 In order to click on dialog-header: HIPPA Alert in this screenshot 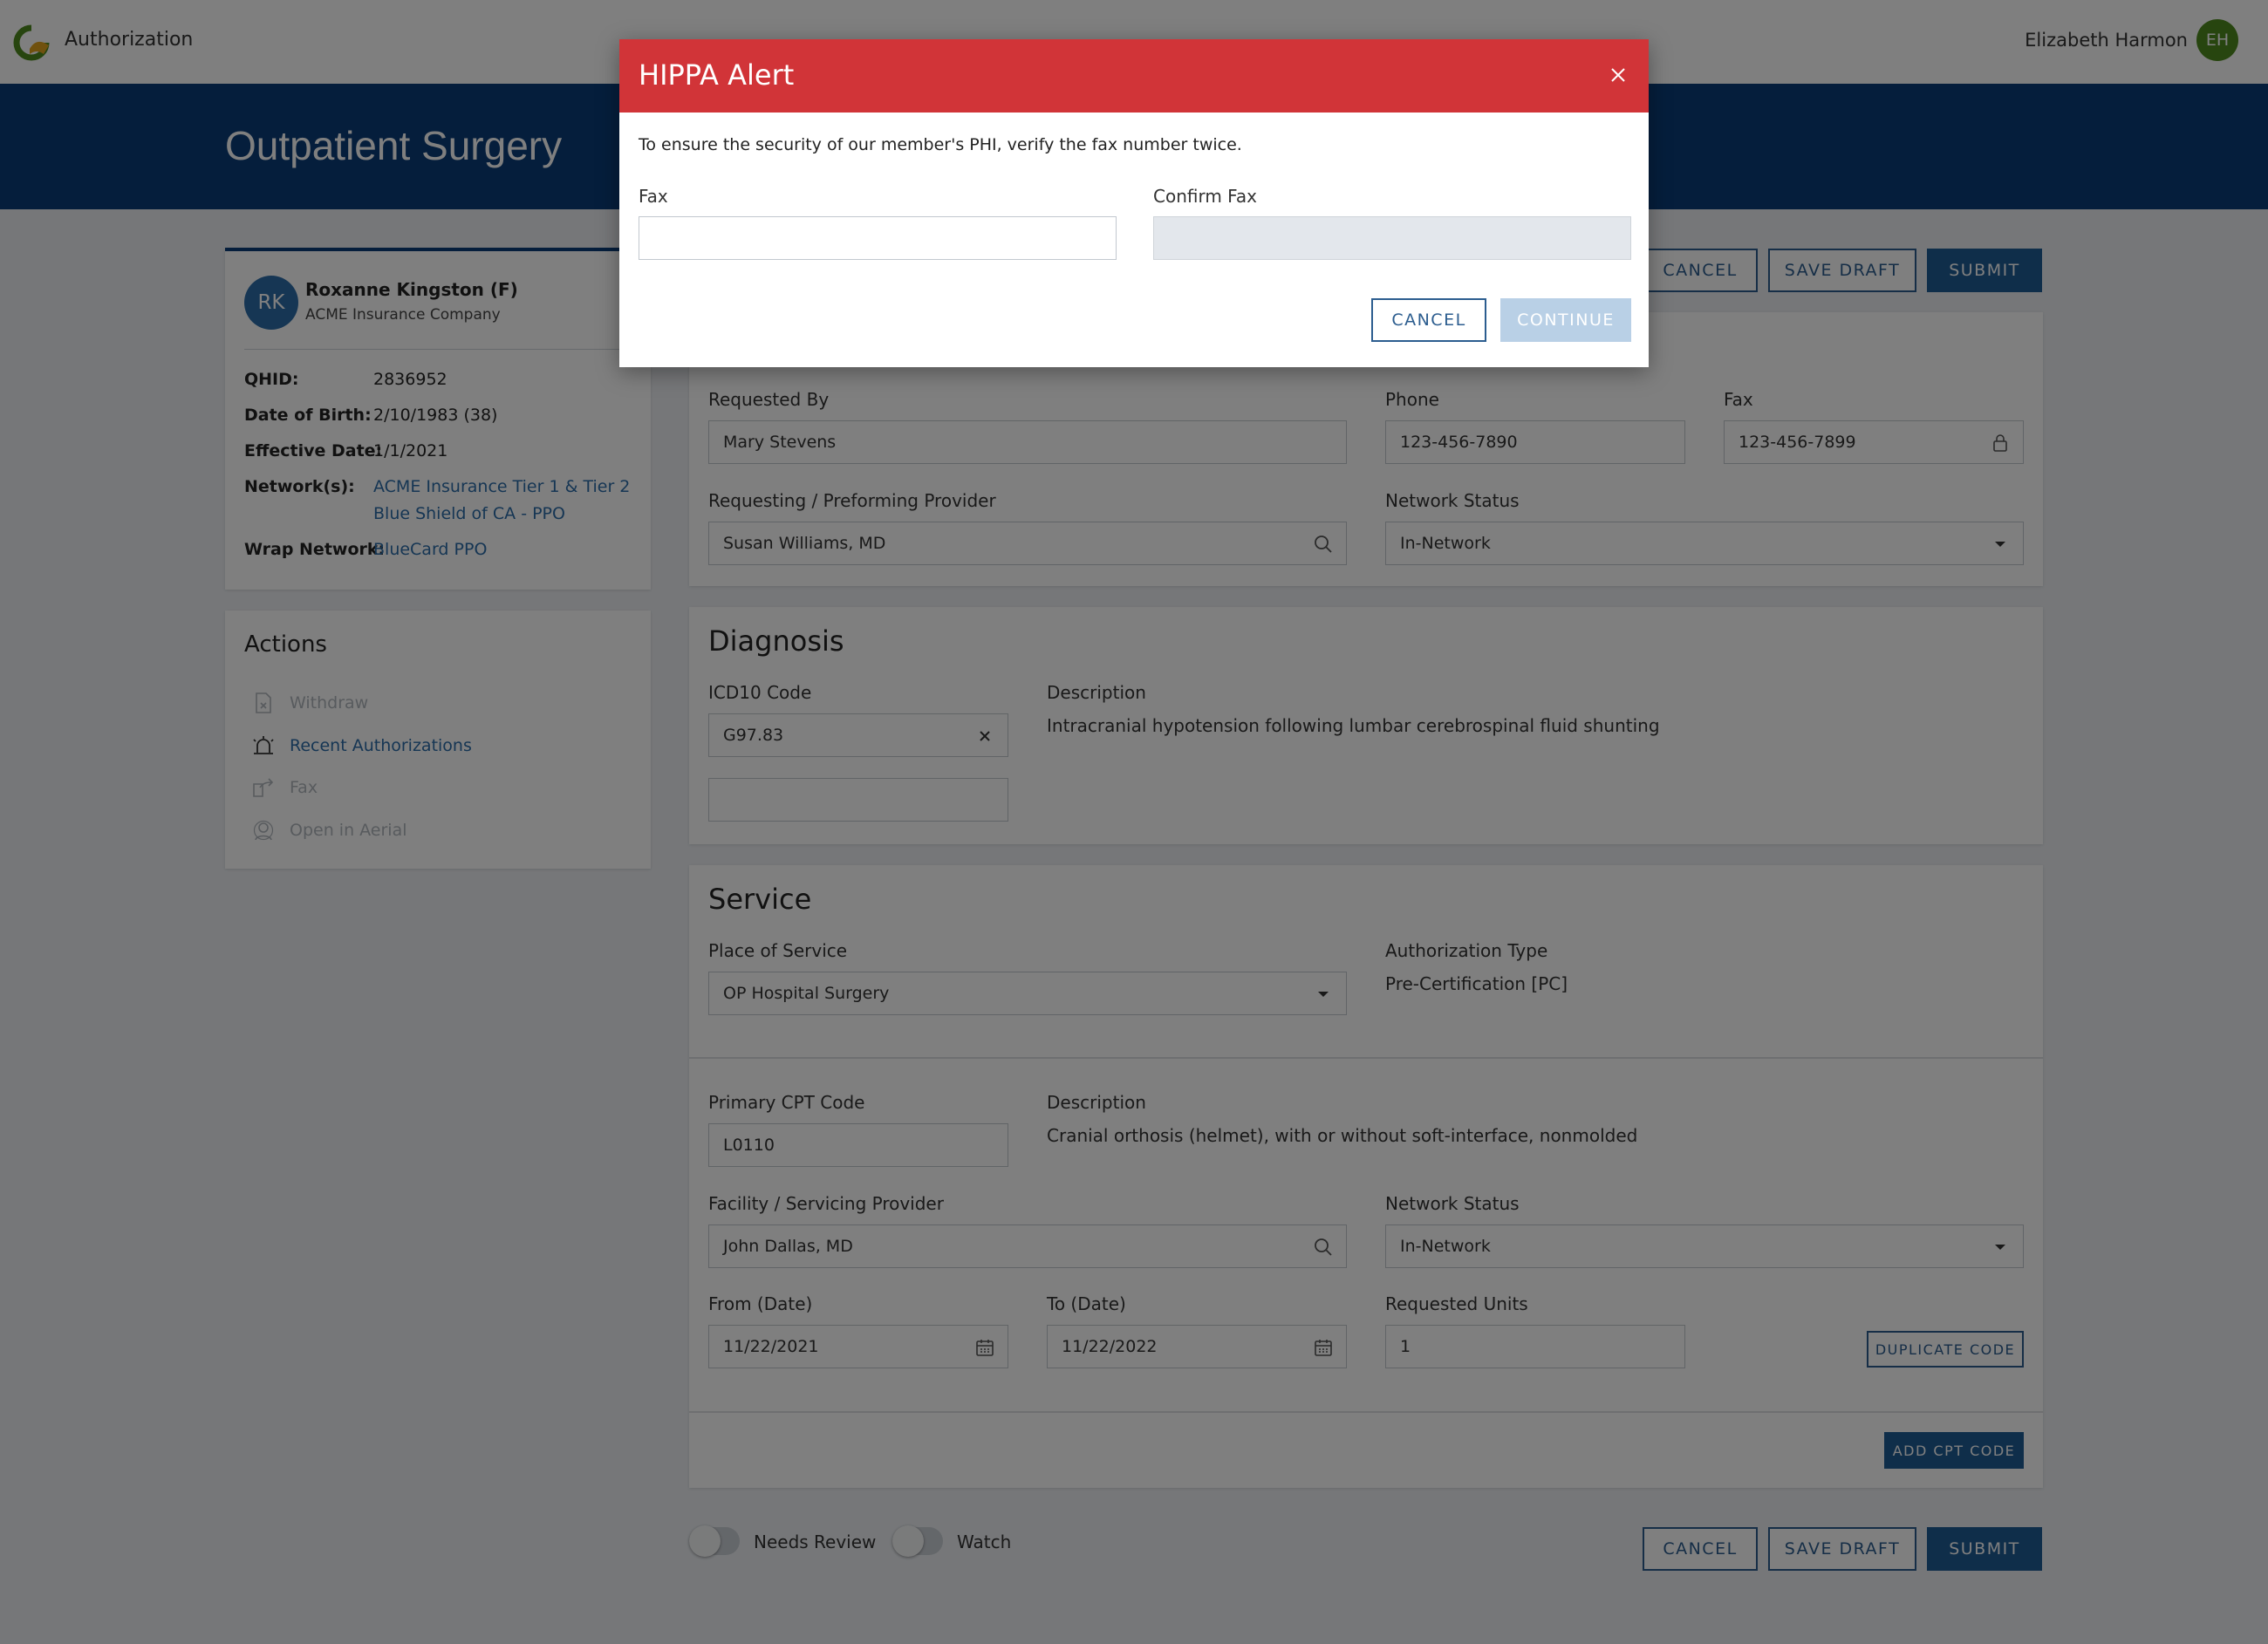, I will do `click(1134, 76)`.